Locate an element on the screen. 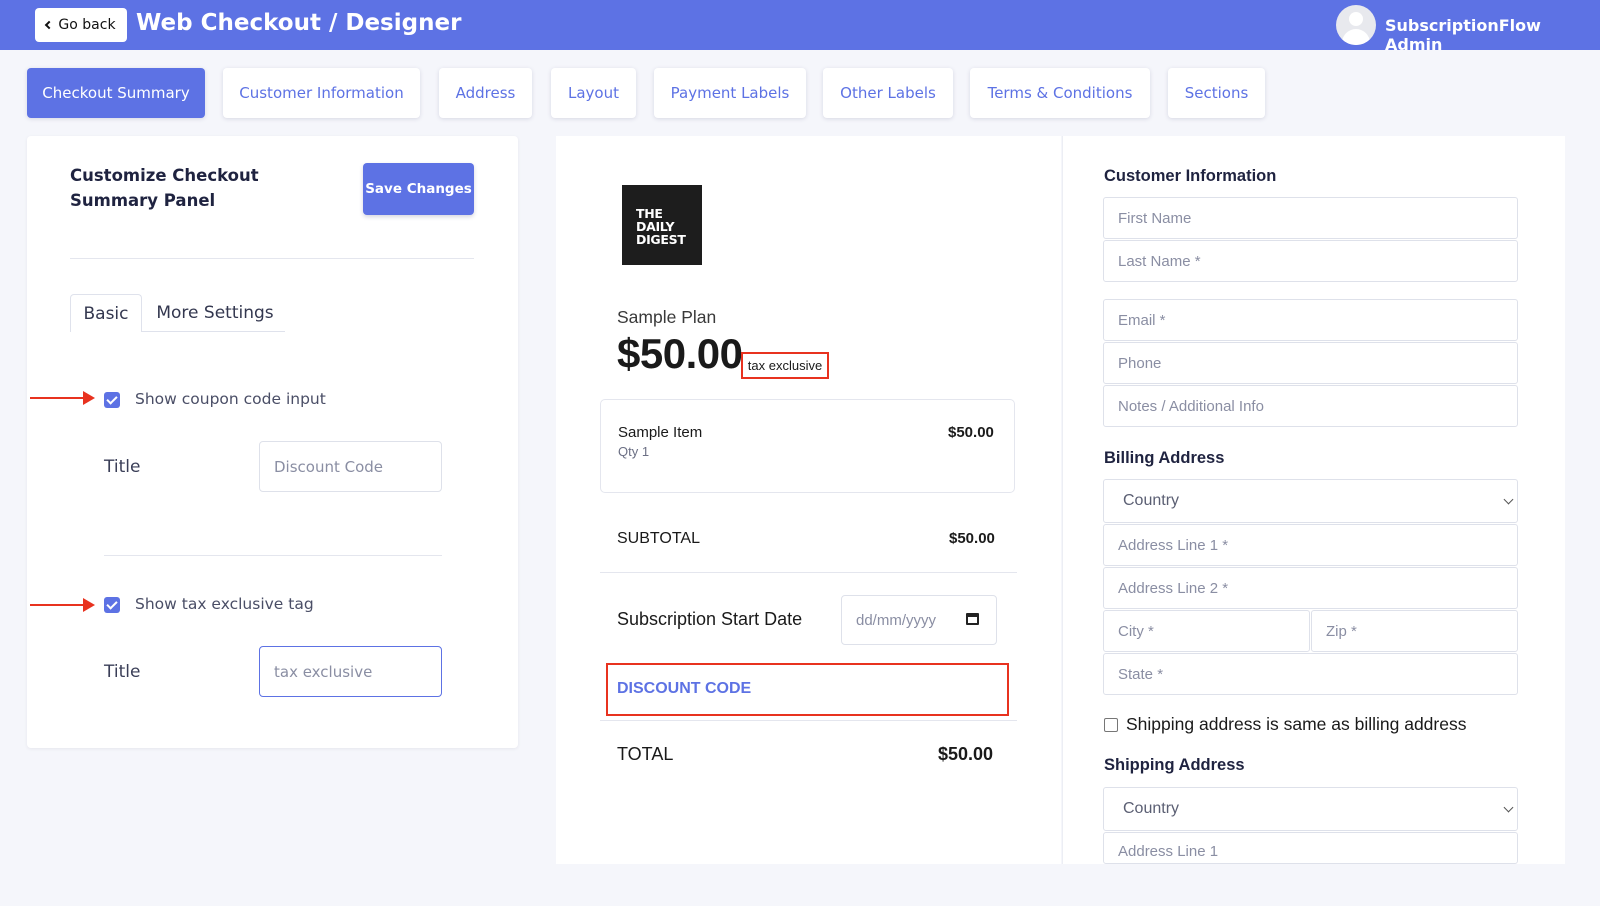 The height and width of the screenshot is (906, 1600). email-field: Email * is located at coordinates (1310, 320).